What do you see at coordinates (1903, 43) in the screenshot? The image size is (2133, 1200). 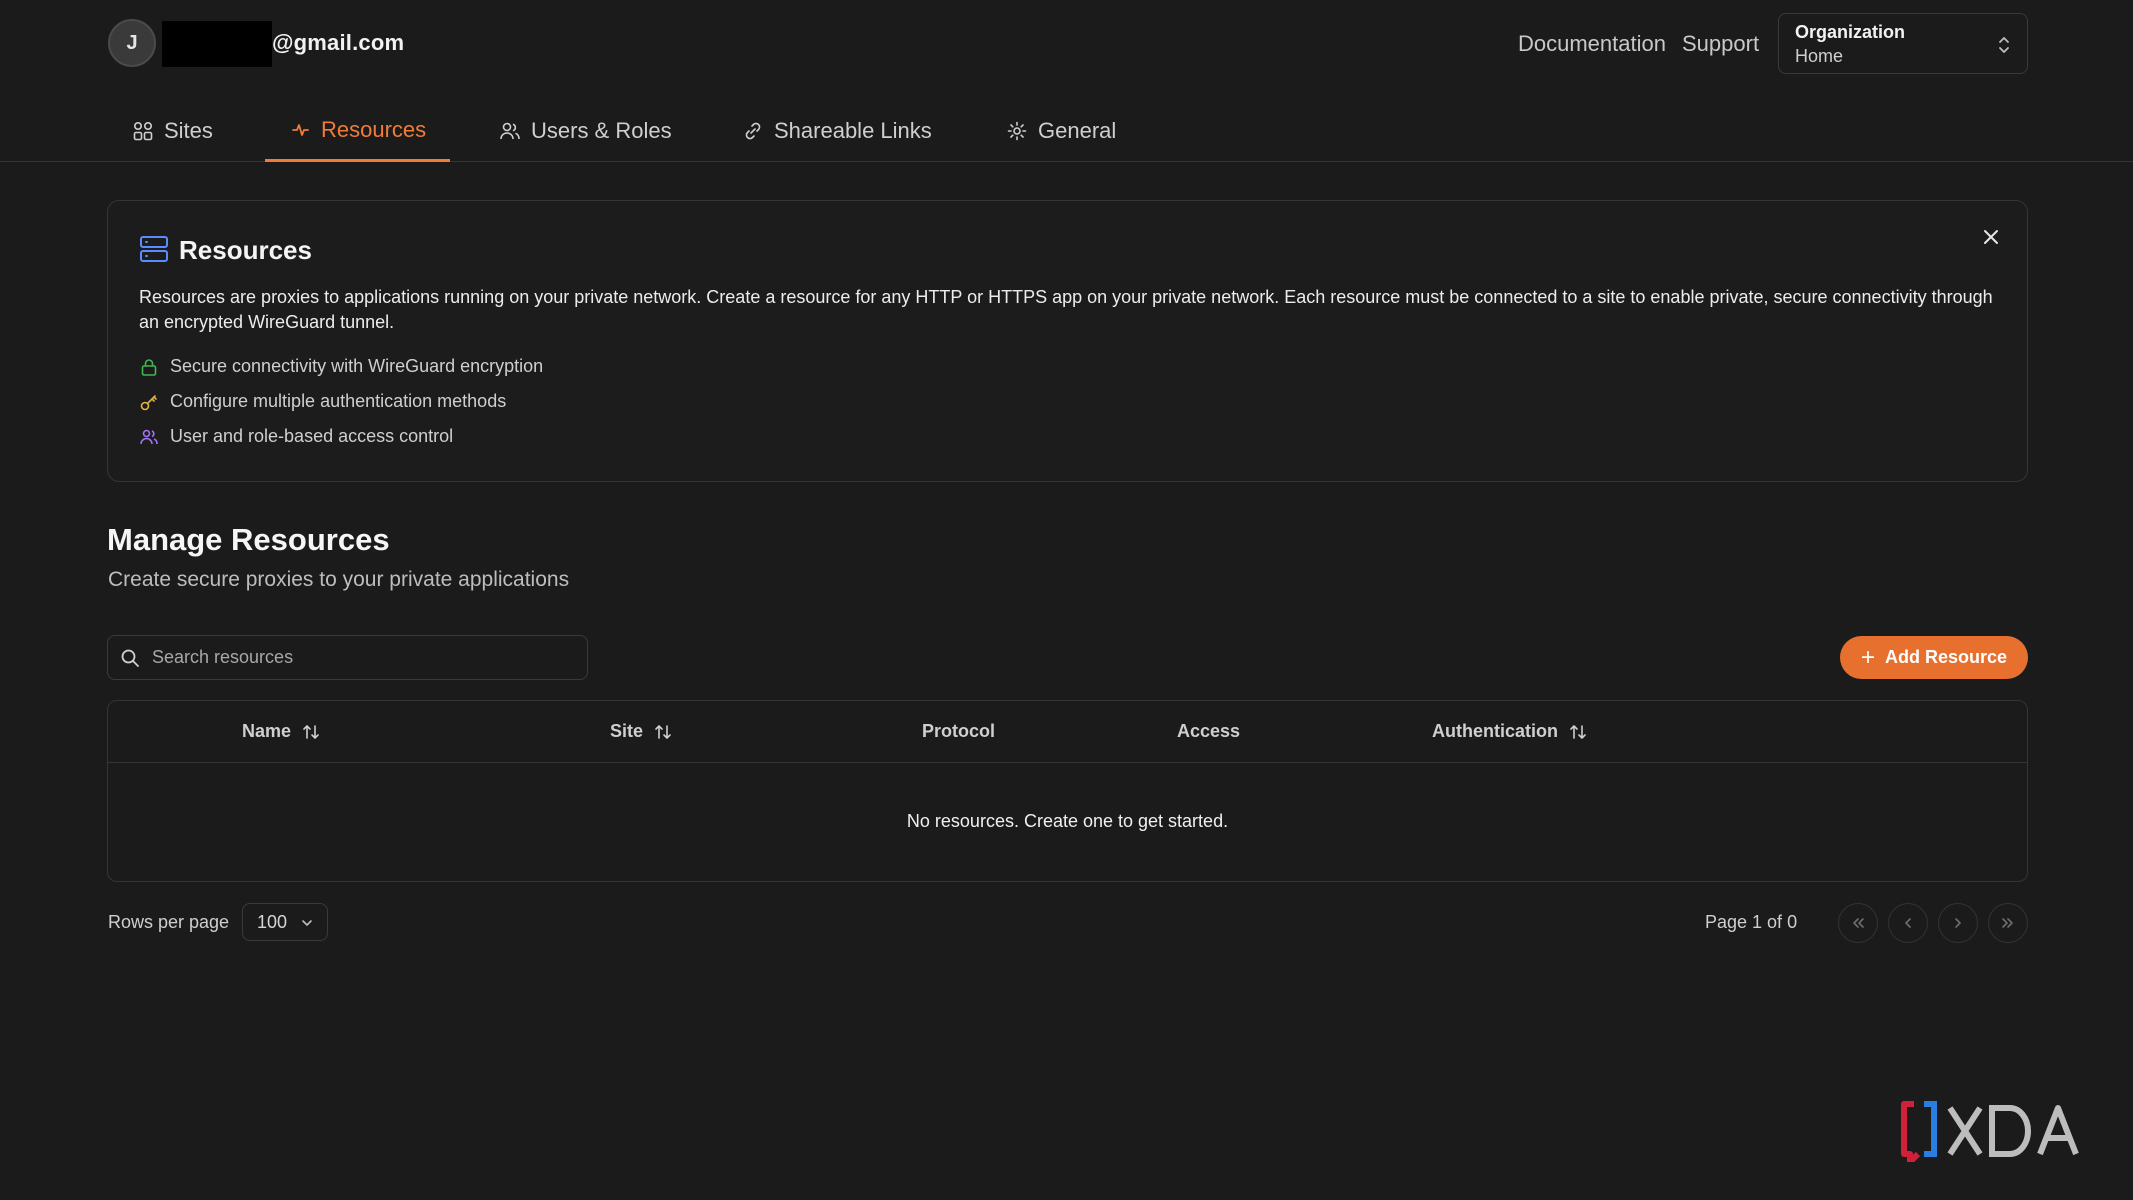 I see `organization-selector: Organization Home` at bounding box center [1903, 43].